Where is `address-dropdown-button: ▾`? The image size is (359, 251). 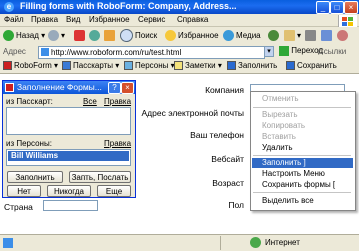 address-dropdown-button: ▾ is located at coordinates (269, 51).